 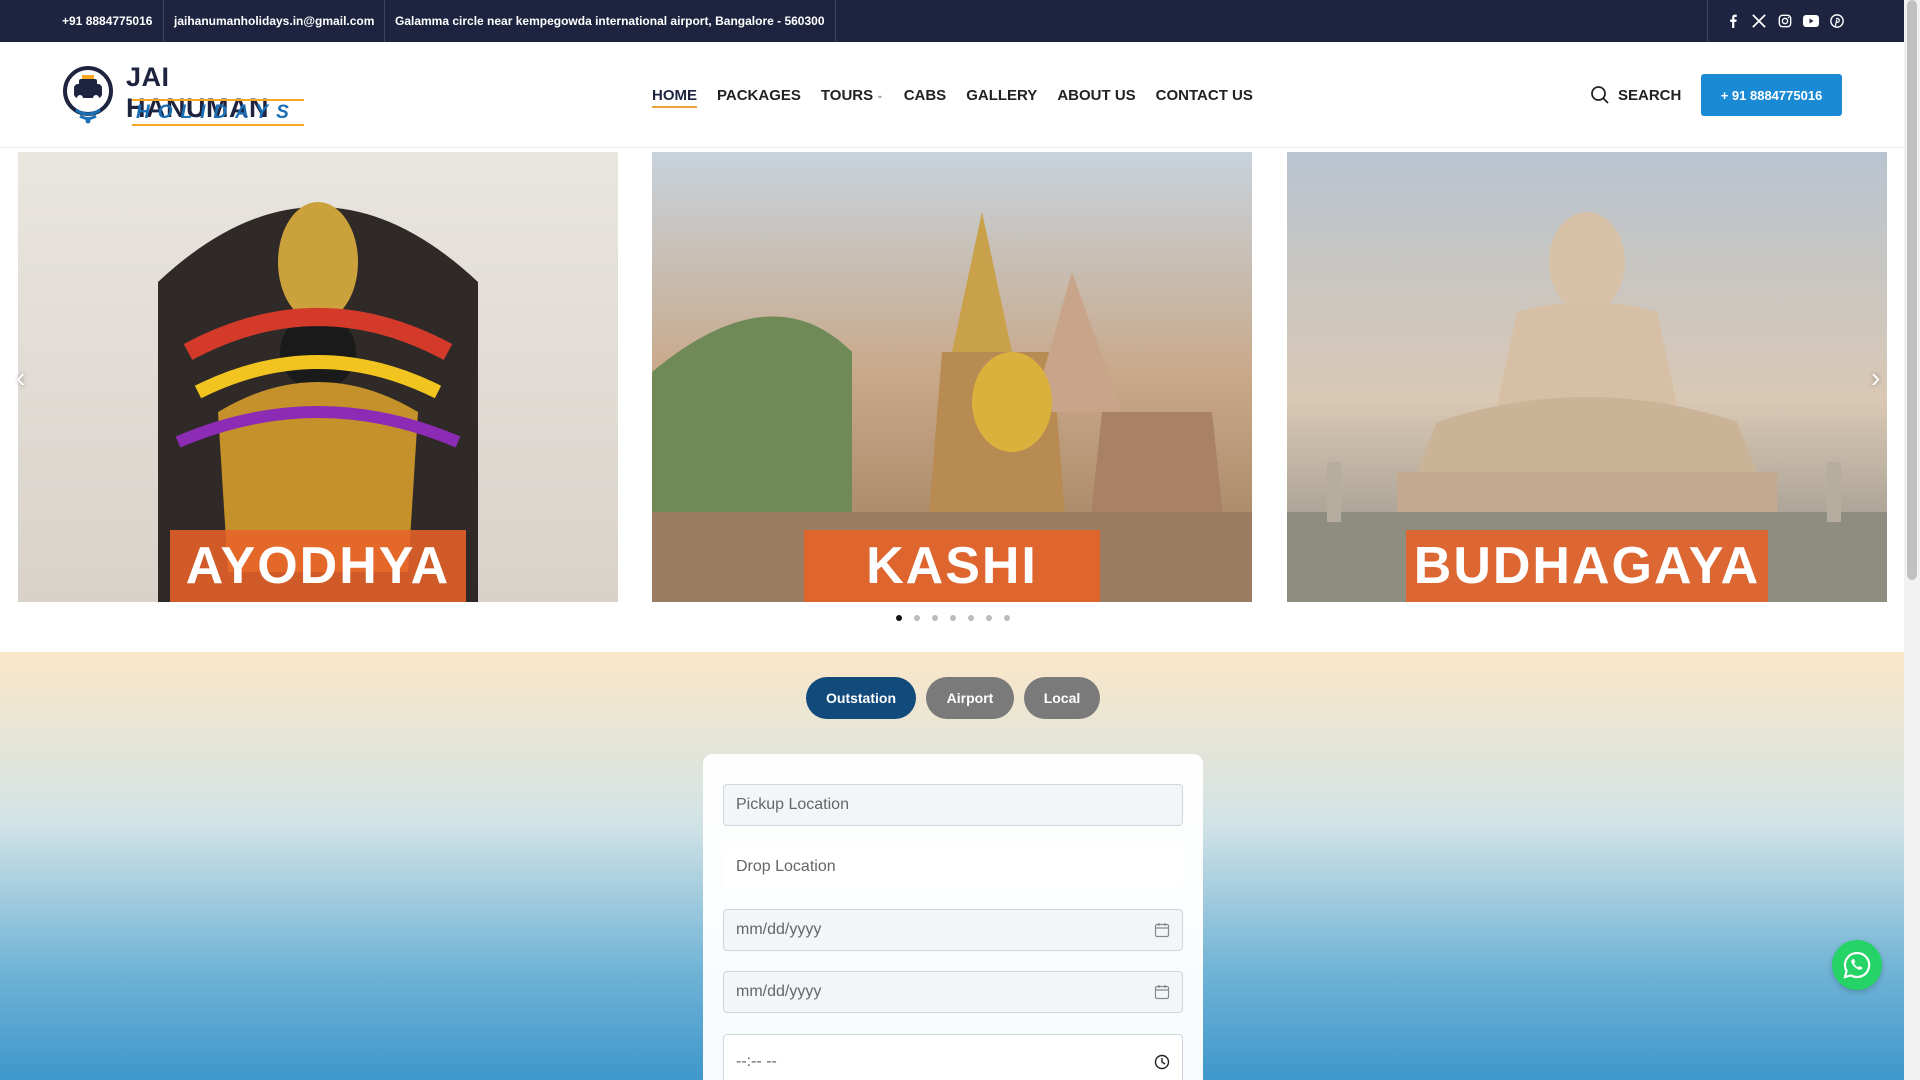 I want to click on tab-local: Local, so click(x=1062, y=698).